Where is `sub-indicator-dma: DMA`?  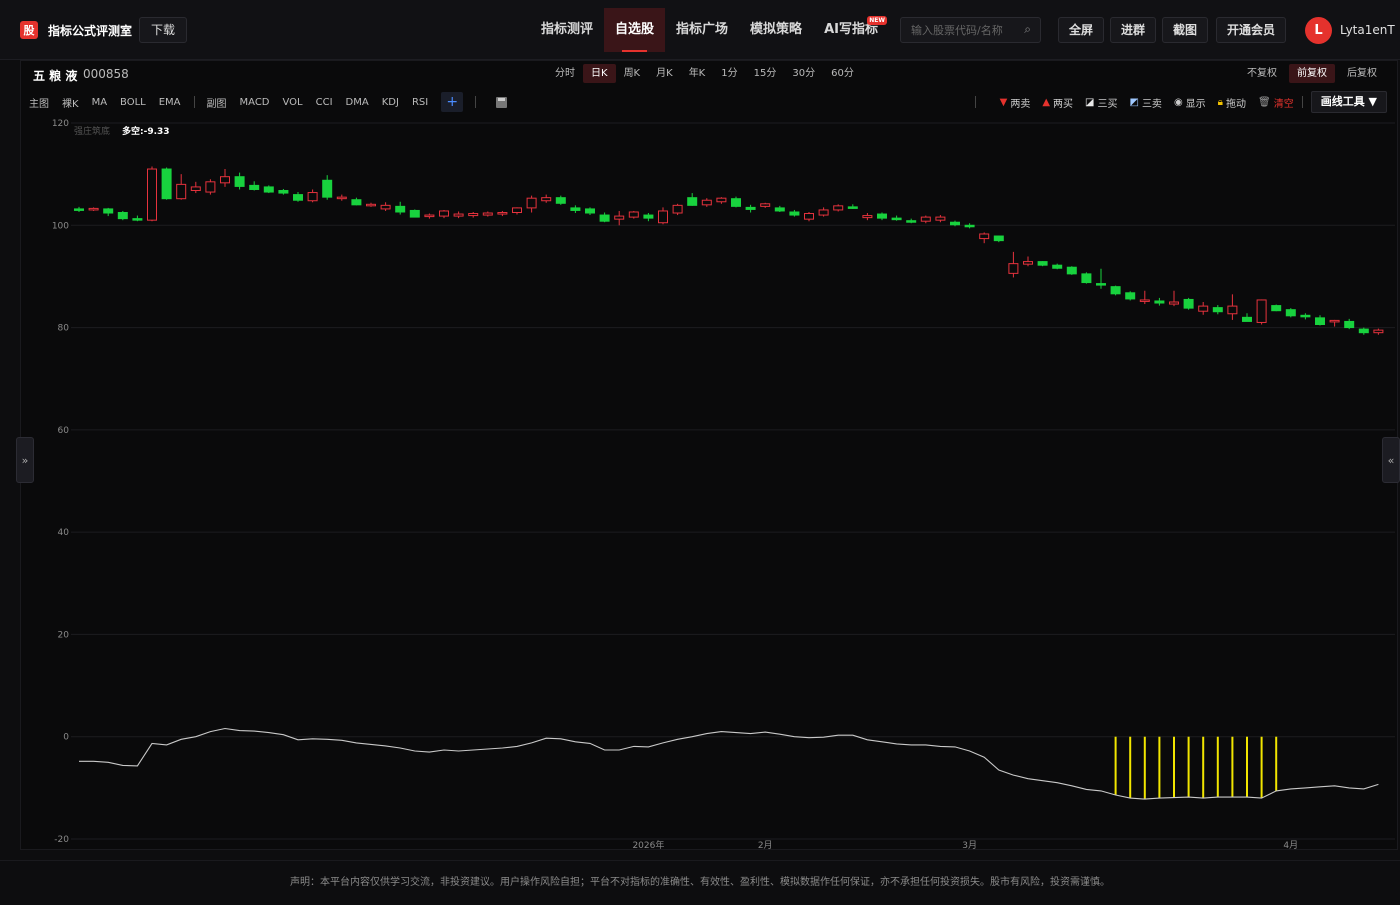 sub-indicator-dma: DMA is located at coordinates (357, 102).